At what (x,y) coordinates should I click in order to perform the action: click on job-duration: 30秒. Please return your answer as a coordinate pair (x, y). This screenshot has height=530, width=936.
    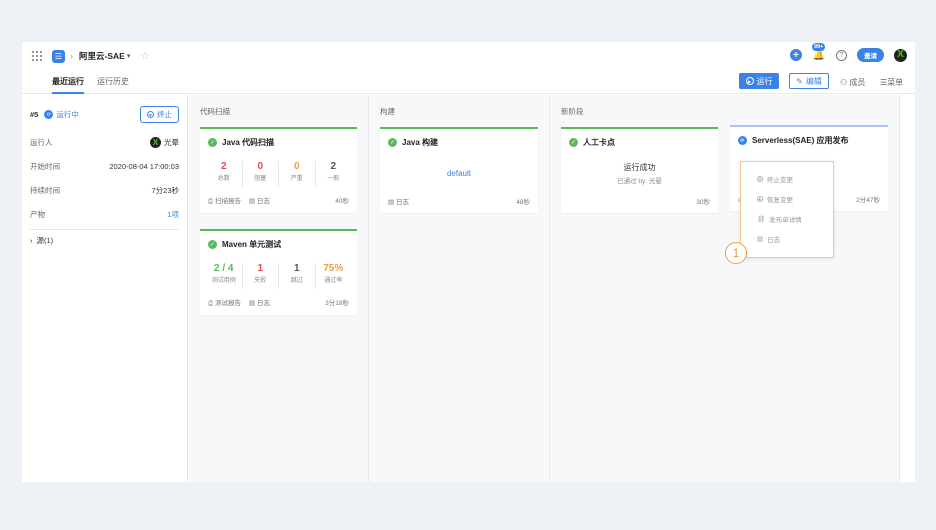
    Looking at the image, I should click on (703, 202).